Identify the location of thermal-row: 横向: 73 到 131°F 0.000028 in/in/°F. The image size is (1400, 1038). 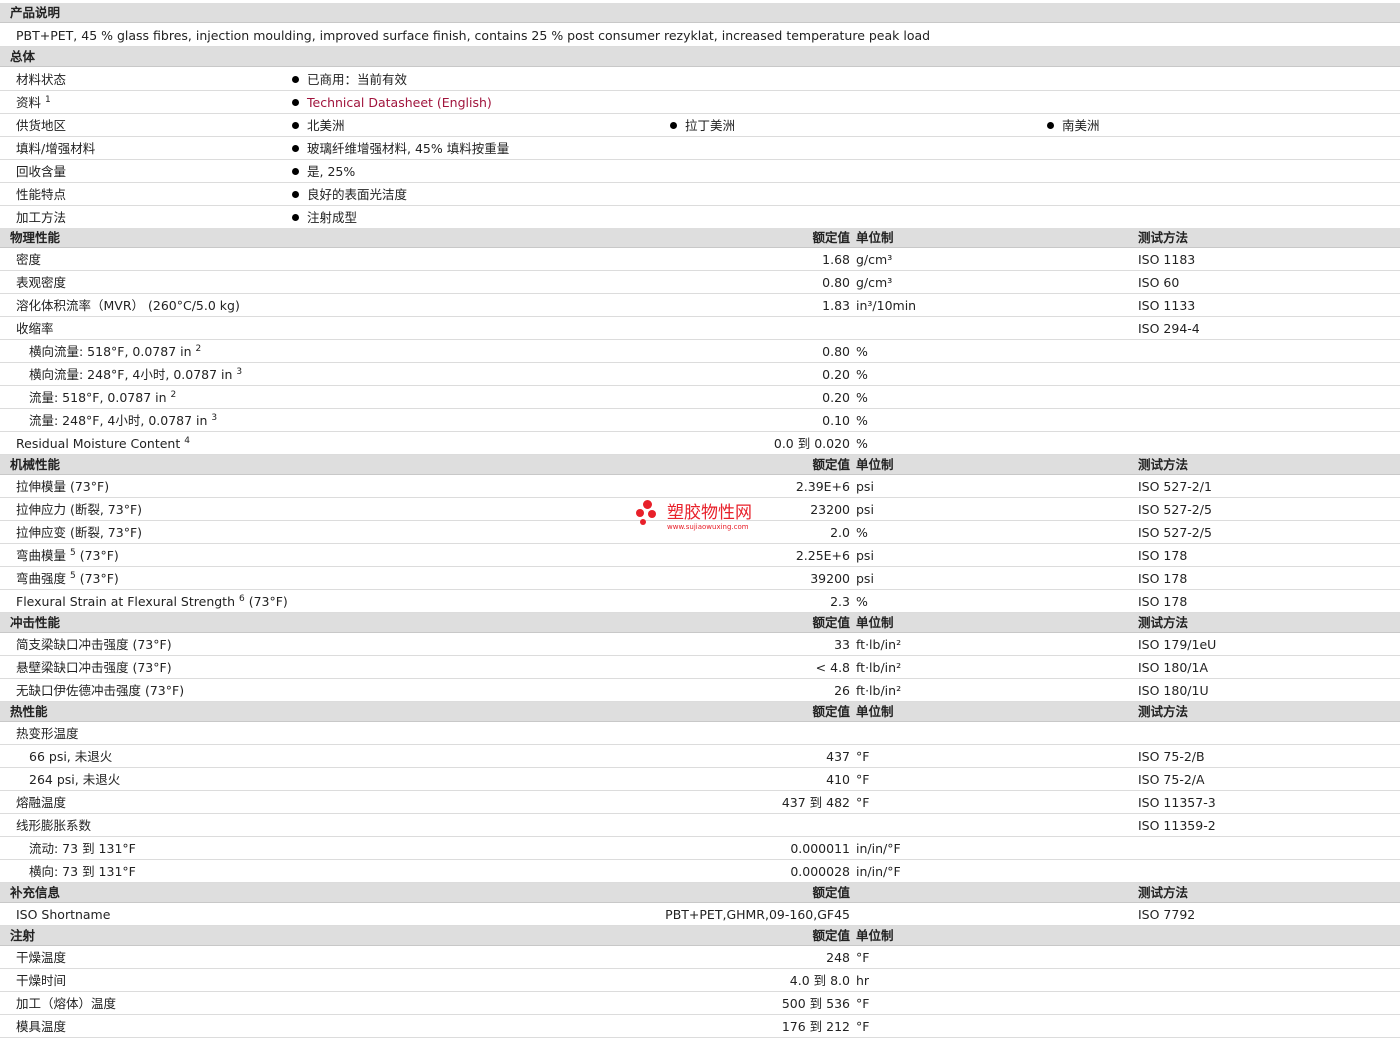
(700, 871).